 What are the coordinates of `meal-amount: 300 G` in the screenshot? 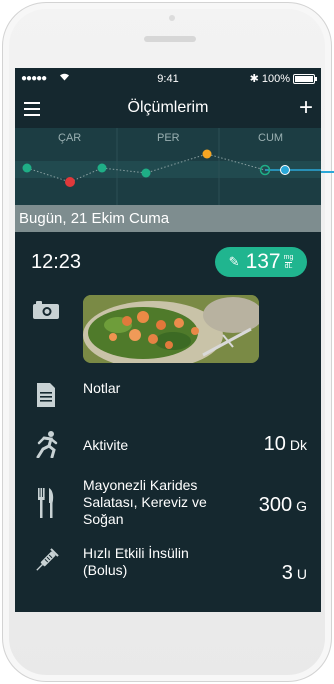 It's located at (283, 505).